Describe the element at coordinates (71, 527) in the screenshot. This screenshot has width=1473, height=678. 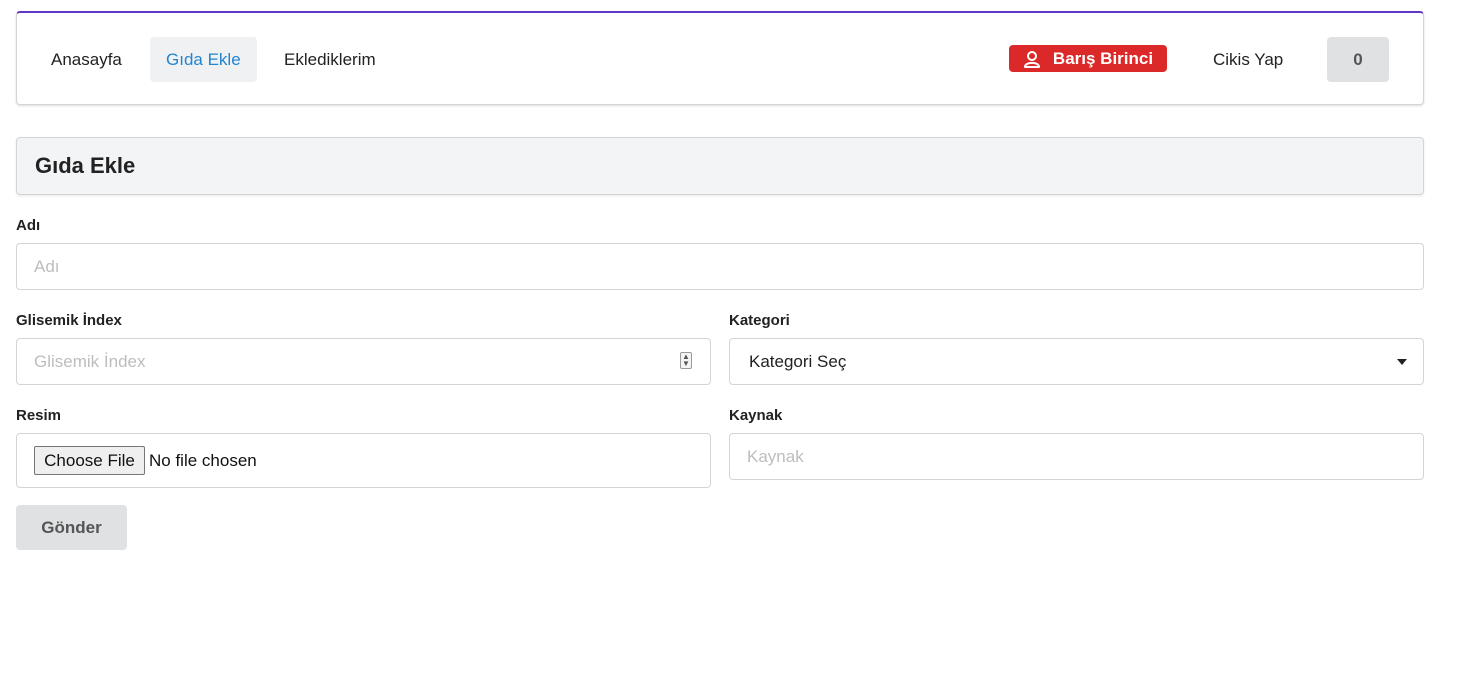
I see `submit-button: Gönder` at that location.